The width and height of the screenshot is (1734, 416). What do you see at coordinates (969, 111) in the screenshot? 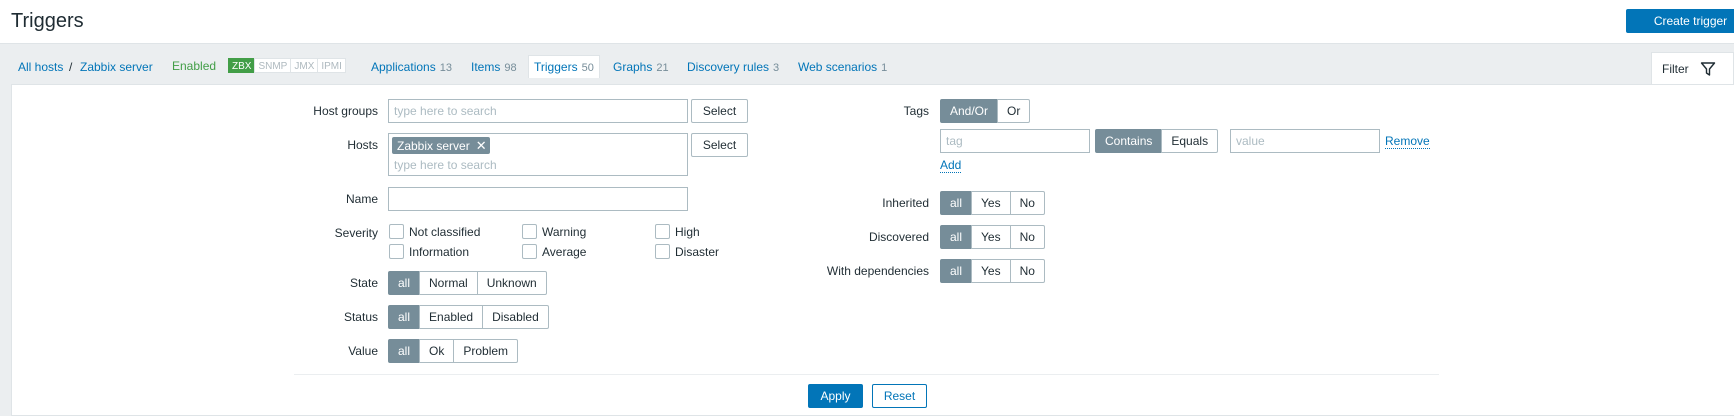
I see `tags-mode-and-or: And/Or` at bounding box center [969, 111].